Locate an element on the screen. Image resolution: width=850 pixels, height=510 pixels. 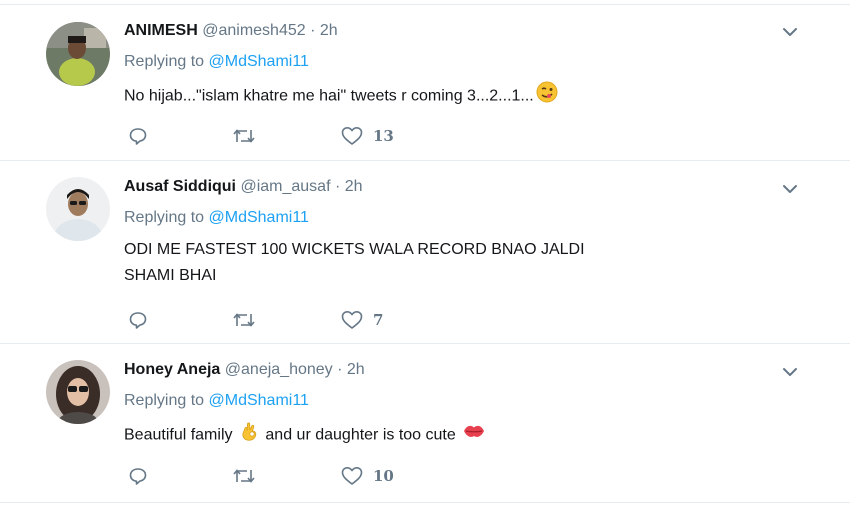
tweet-text-part: and ur daughter is too cute is located at coordinates (360, 435).